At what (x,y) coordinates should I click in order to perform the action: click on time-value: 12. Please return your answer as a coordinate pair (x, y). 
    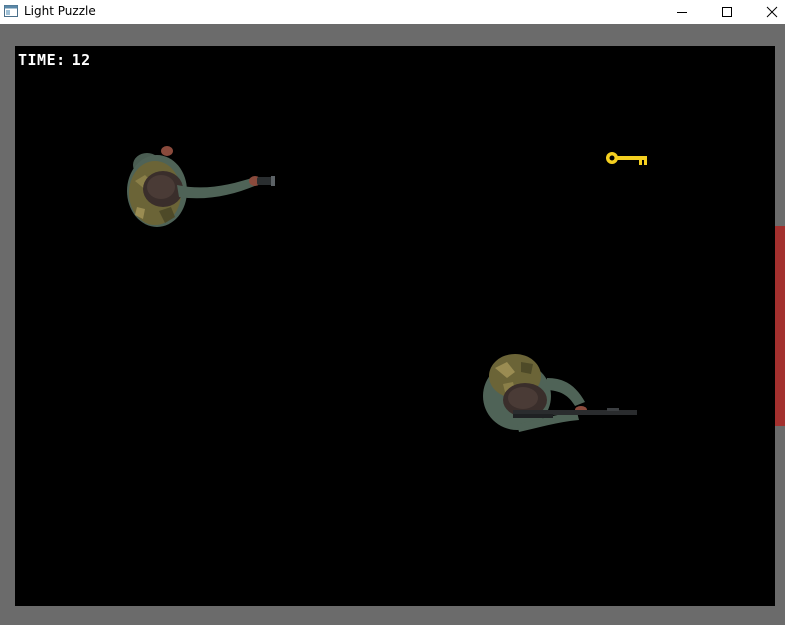
    Looking at the image, I should click on (81, 60).